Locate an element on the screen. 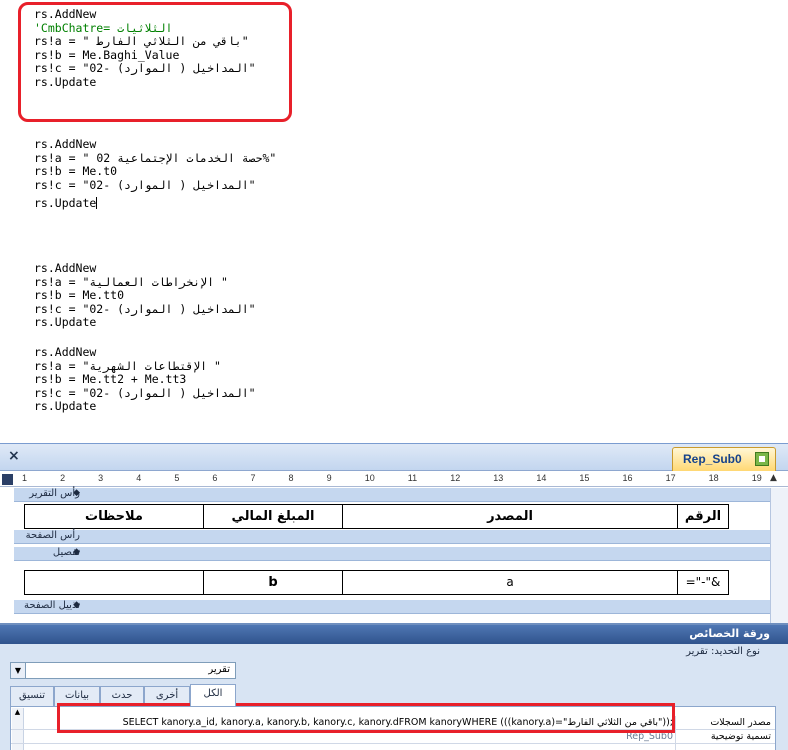  code-line: rs!b = Me.tt0 is located at coordinates (145, 296).